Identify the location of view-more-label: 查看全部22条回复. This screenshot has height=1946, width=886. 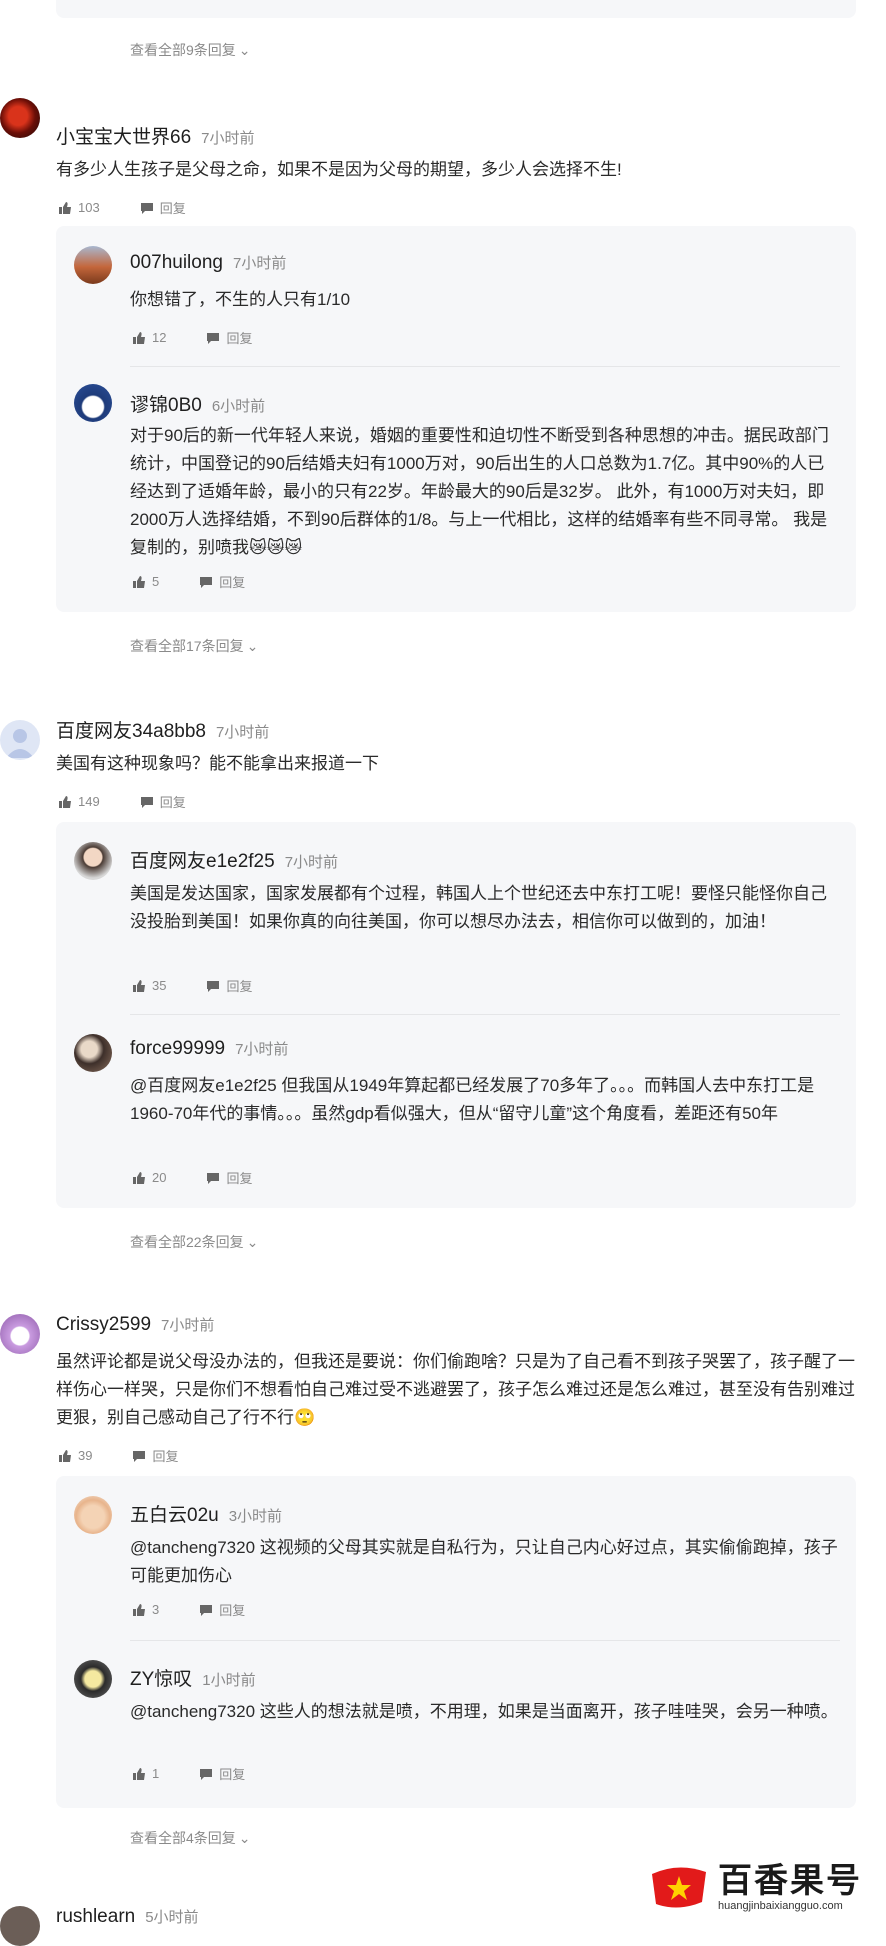
(187, 1242).